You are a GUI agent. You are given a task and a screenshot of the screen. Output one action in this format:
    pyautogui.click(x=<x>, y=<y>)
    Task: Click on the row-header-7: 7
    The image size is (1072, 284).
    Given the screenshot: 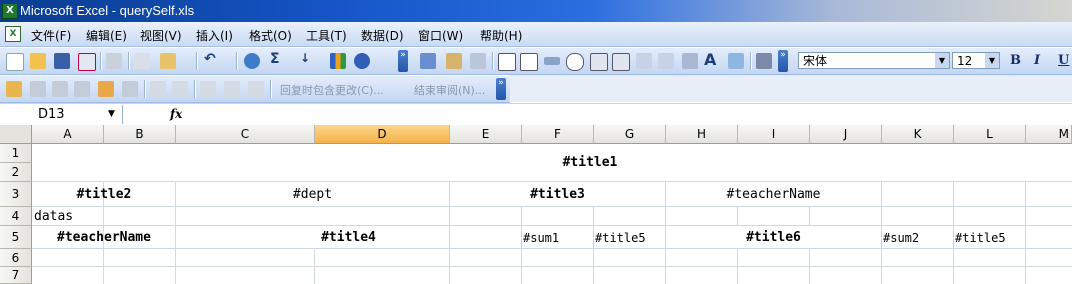 What is the action you would take?
    pyautogui.click(x=16, y=275)
    